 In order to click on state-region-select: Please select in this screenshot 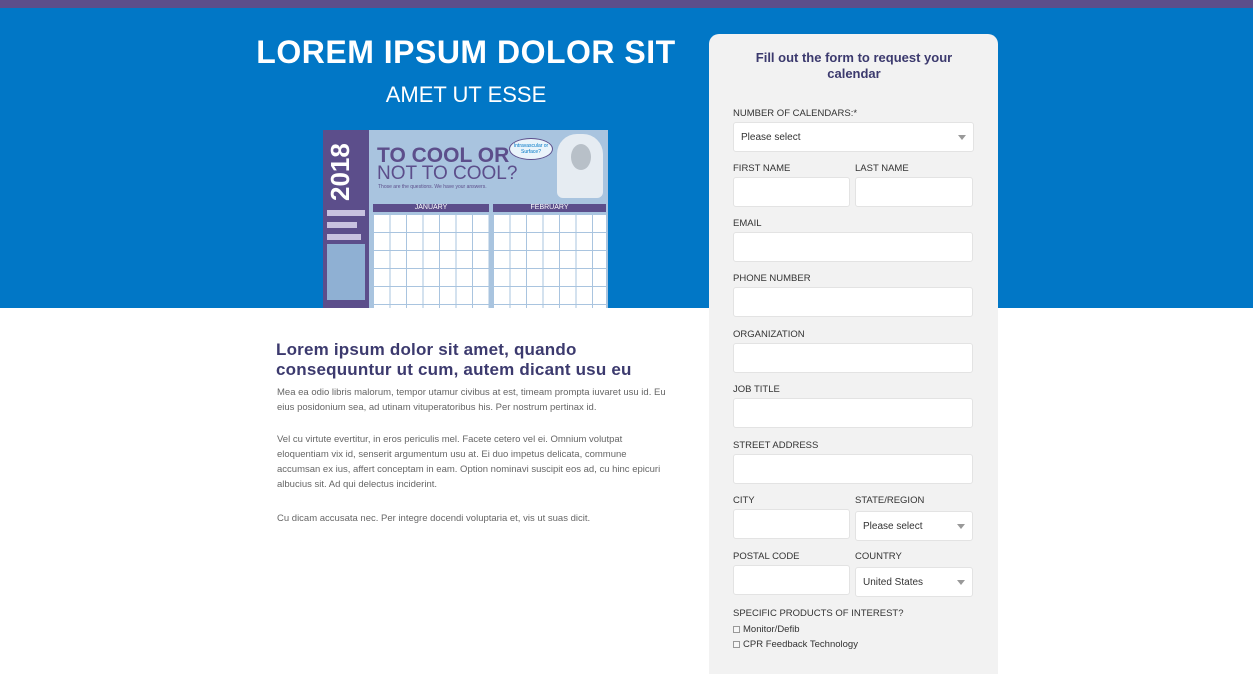, I will do `click(914, 526)`.